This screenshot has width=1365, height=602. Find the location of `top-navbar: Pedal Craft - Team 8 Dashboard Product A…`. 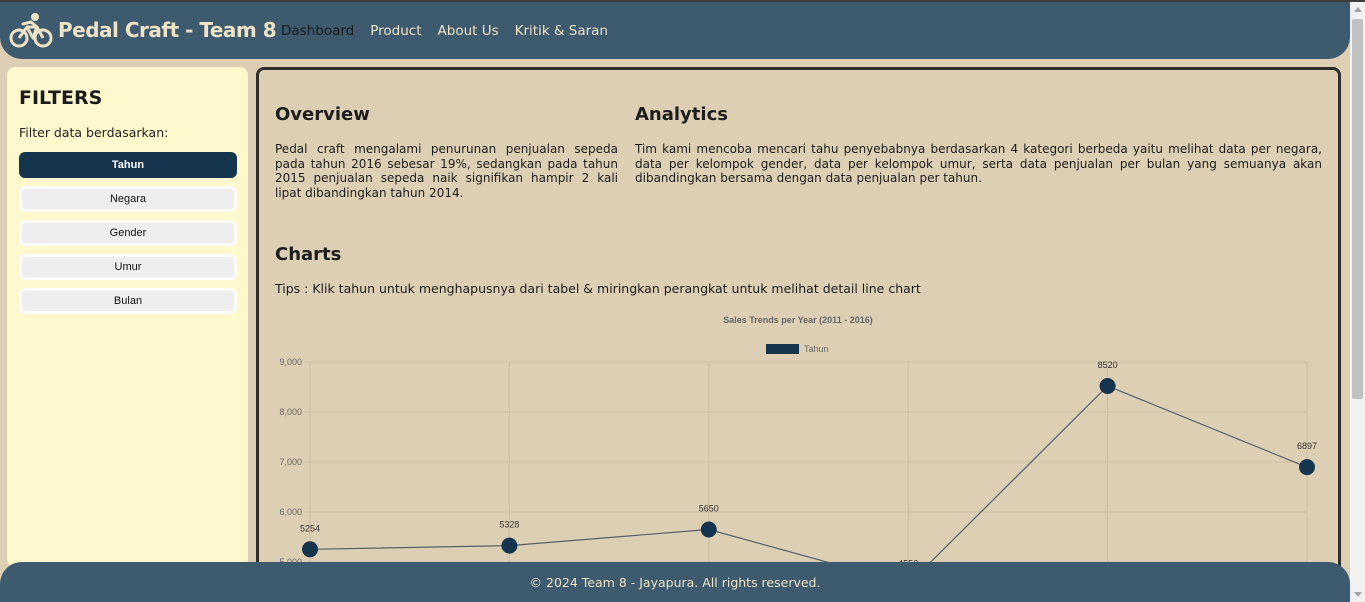

top-navbar: Pedal Craft - Team 8 Dashboard Product A… is located at coordinates (675, 30).